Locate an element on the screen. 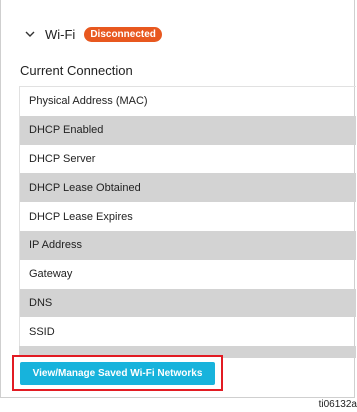 The width and height of the screenshot is (357, 412). row-ip-address: IP Address is located at coordinates (188, 245).